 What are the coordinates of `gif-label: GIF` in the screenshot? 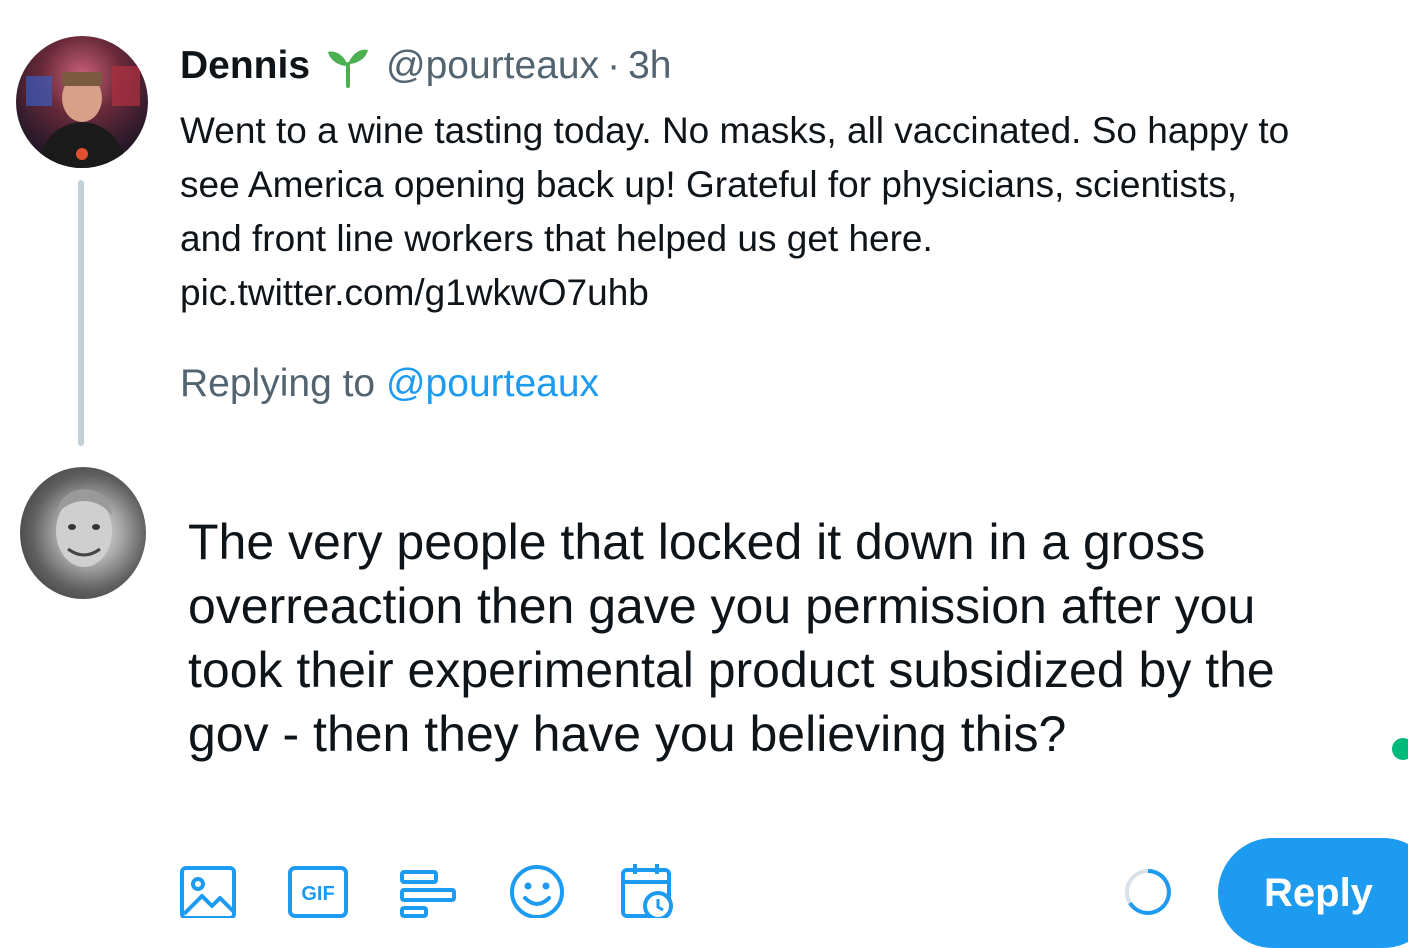 It's located at (317, 894).